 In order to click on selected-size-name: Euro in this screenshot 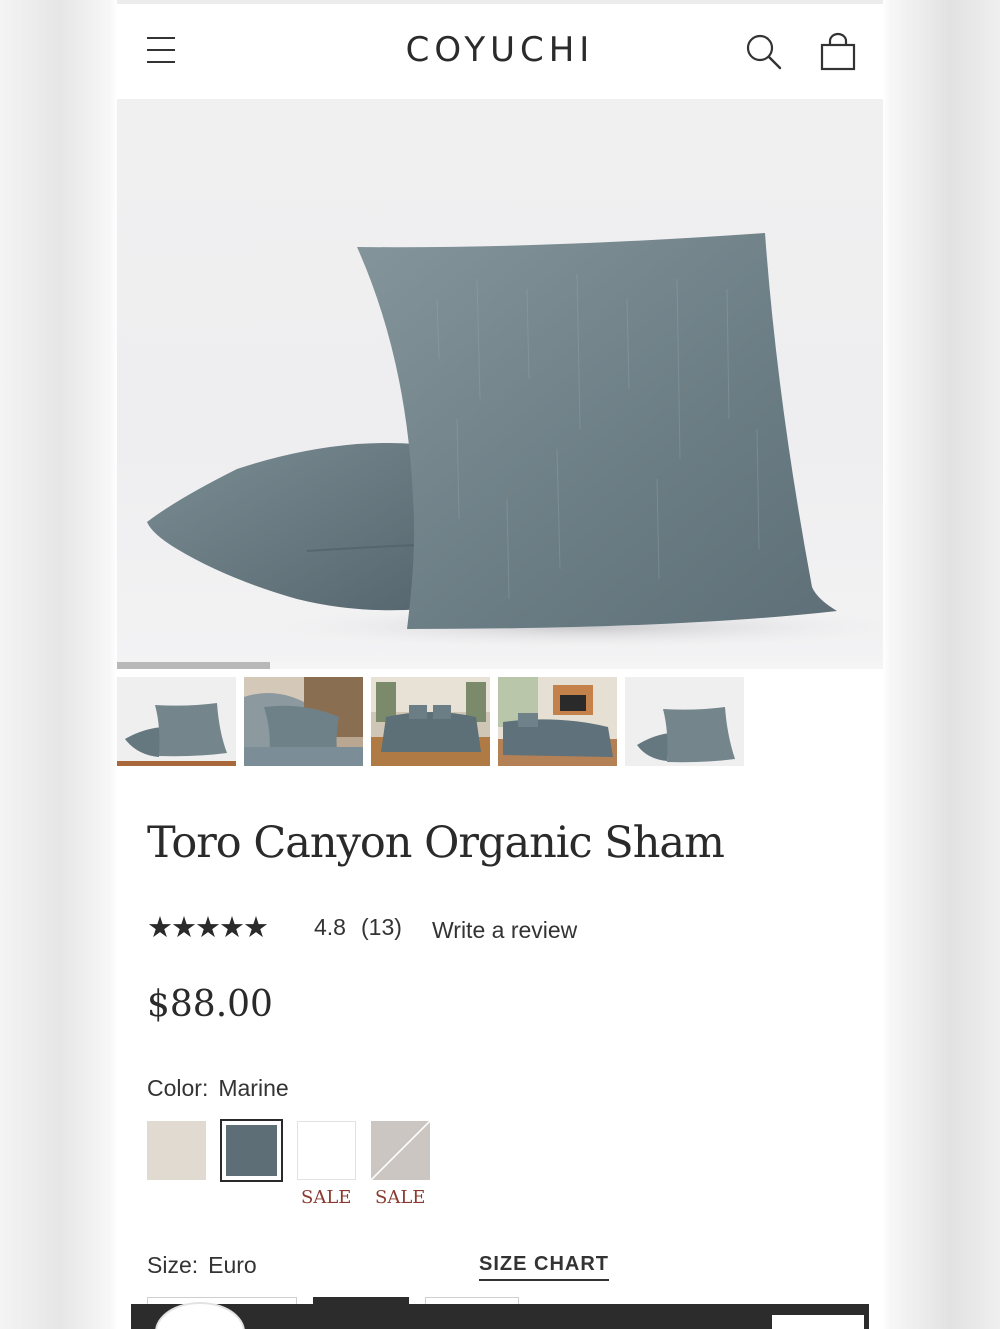, I will do `click(232, 1265)`.